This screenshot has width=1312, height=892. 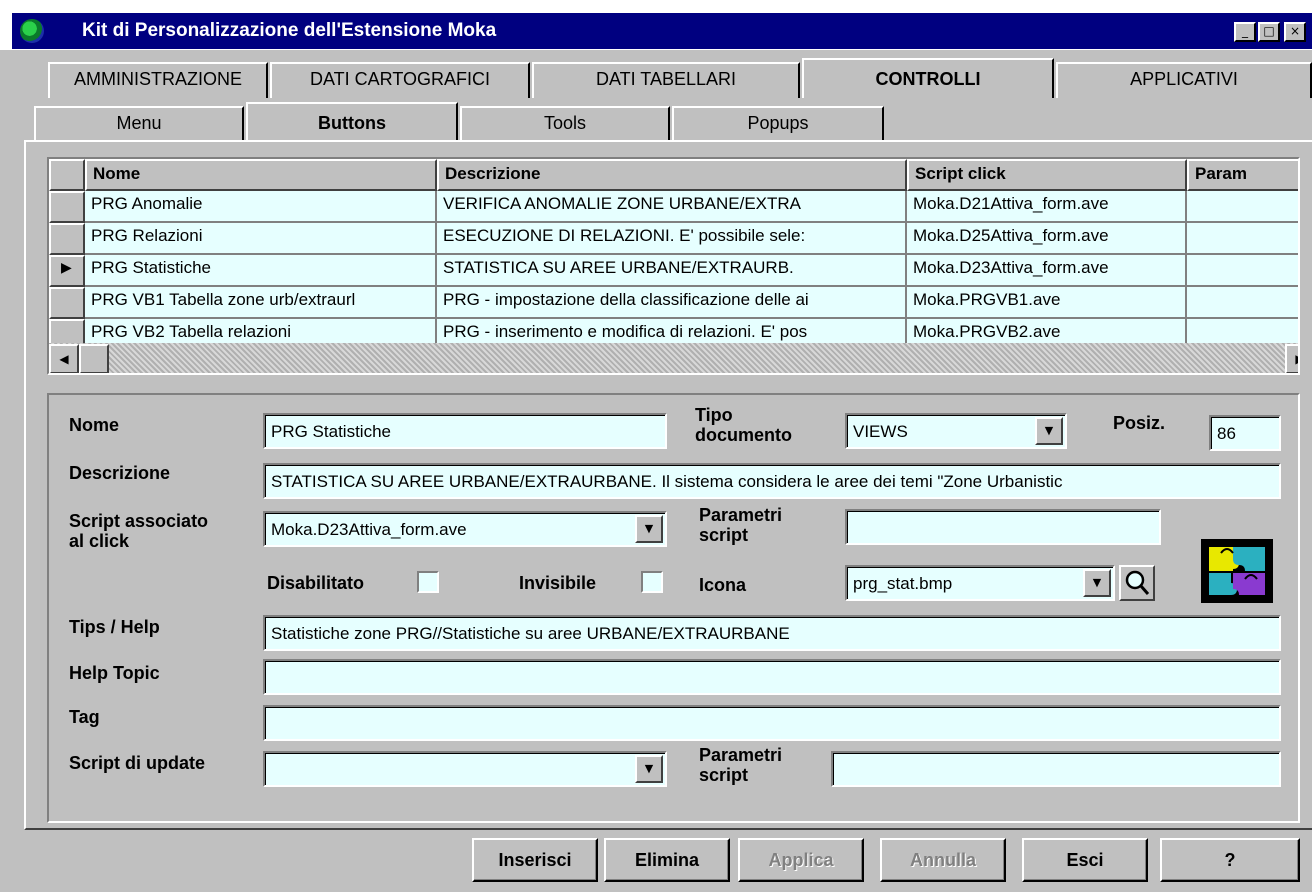 What do you see at coordinates (1139, 423) in the screenshot?
I see `posiz-label: Posiz.` at bounding box center [1139, 423].